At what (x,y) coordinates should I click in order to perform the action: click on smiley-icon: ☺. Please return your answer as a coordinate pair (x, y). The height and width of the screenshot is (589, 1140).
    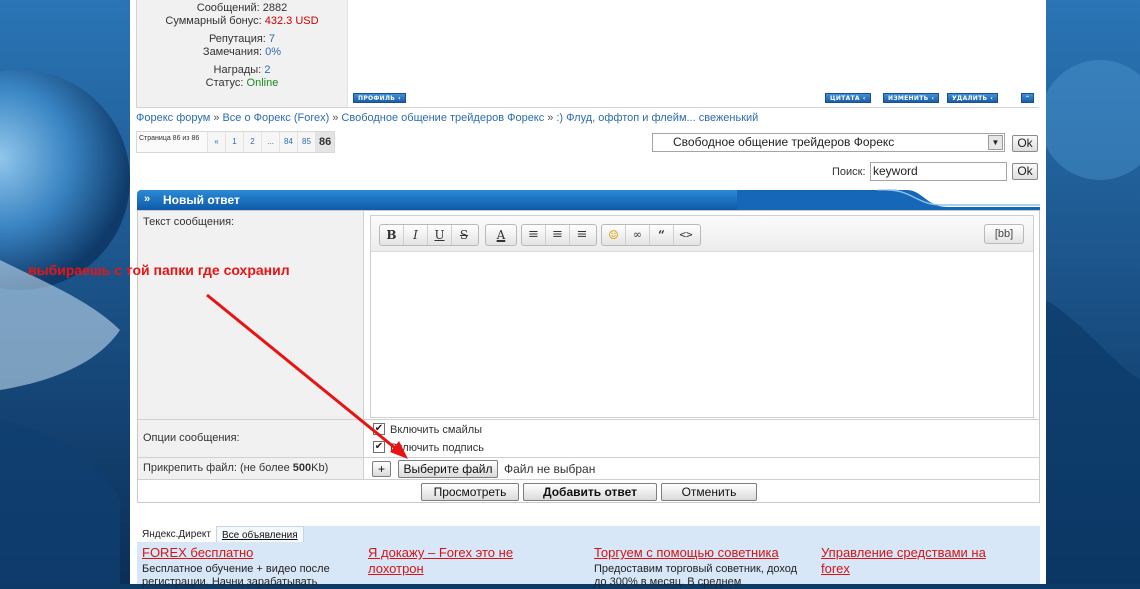
    Looking at the image, I should click on (614, 235).